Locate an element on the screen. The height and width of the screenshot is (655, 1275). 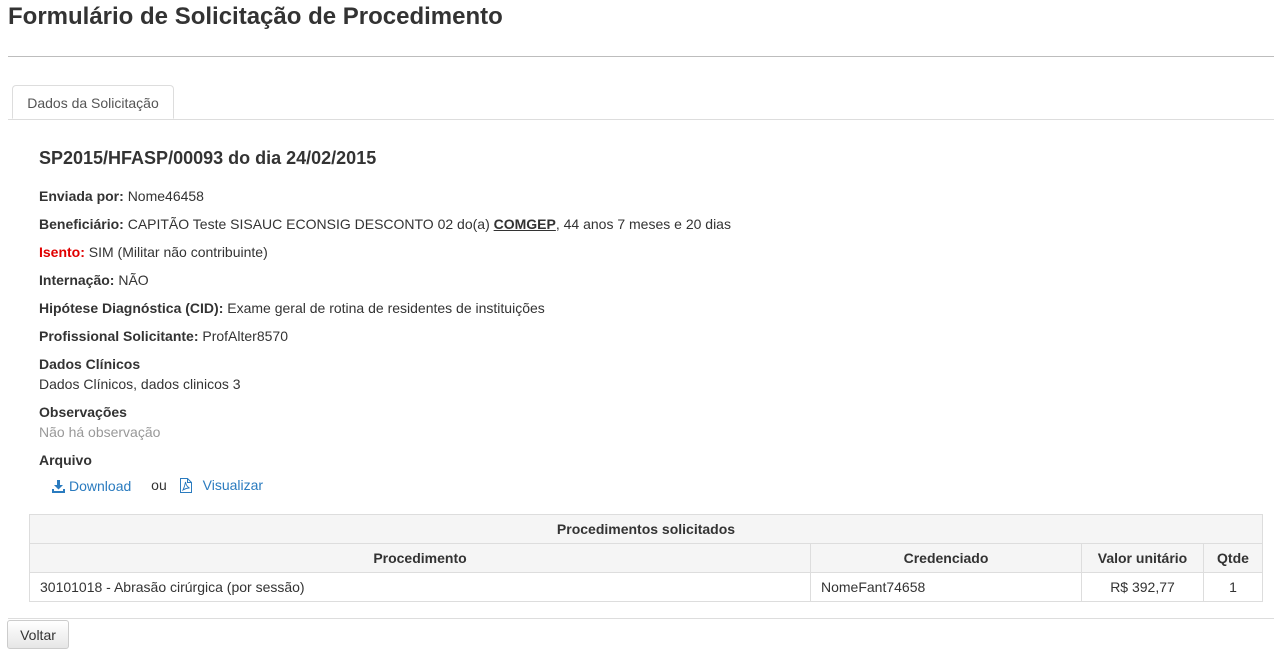
unit-value-cell: R$ 392,77 is located at coordinates (1142, 586).